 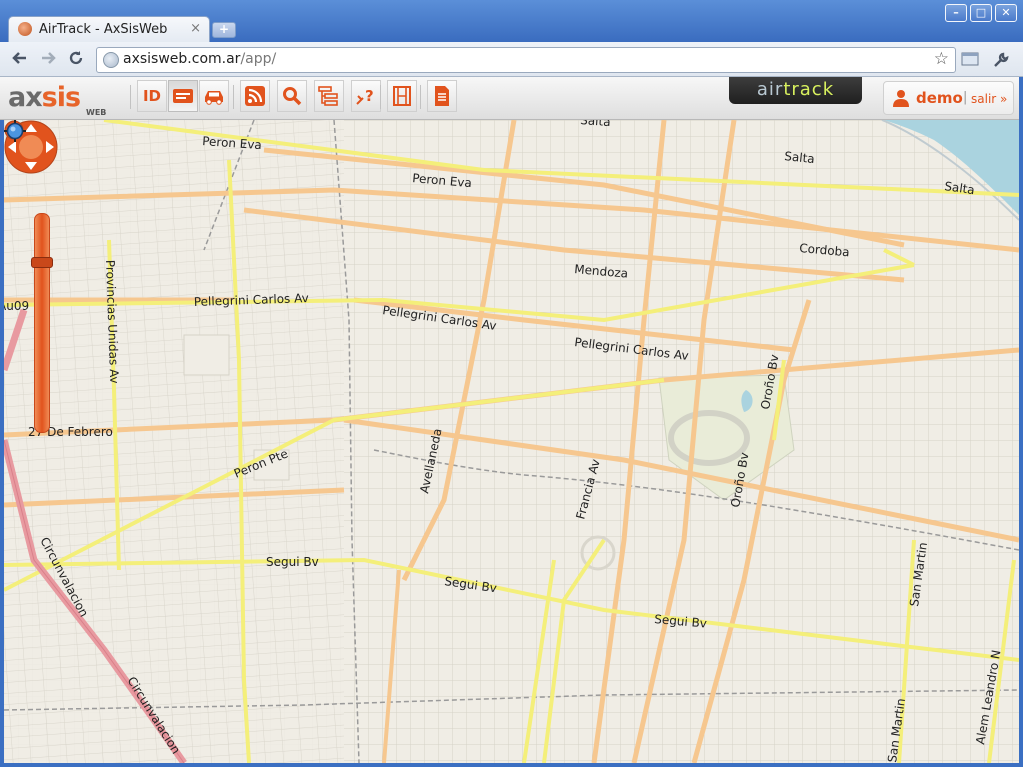 I want to click on search-icon, so click(x=292, y=96).